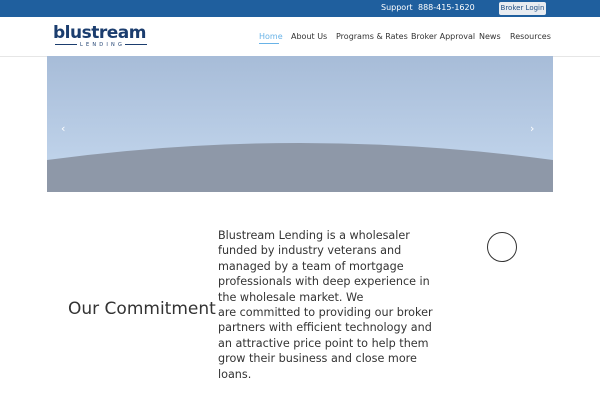  What do you see at coordinates (325, 328) in the screenshot?
I see `paragraph-line: partners with efficient technology and` at bounding box center [325, 328].